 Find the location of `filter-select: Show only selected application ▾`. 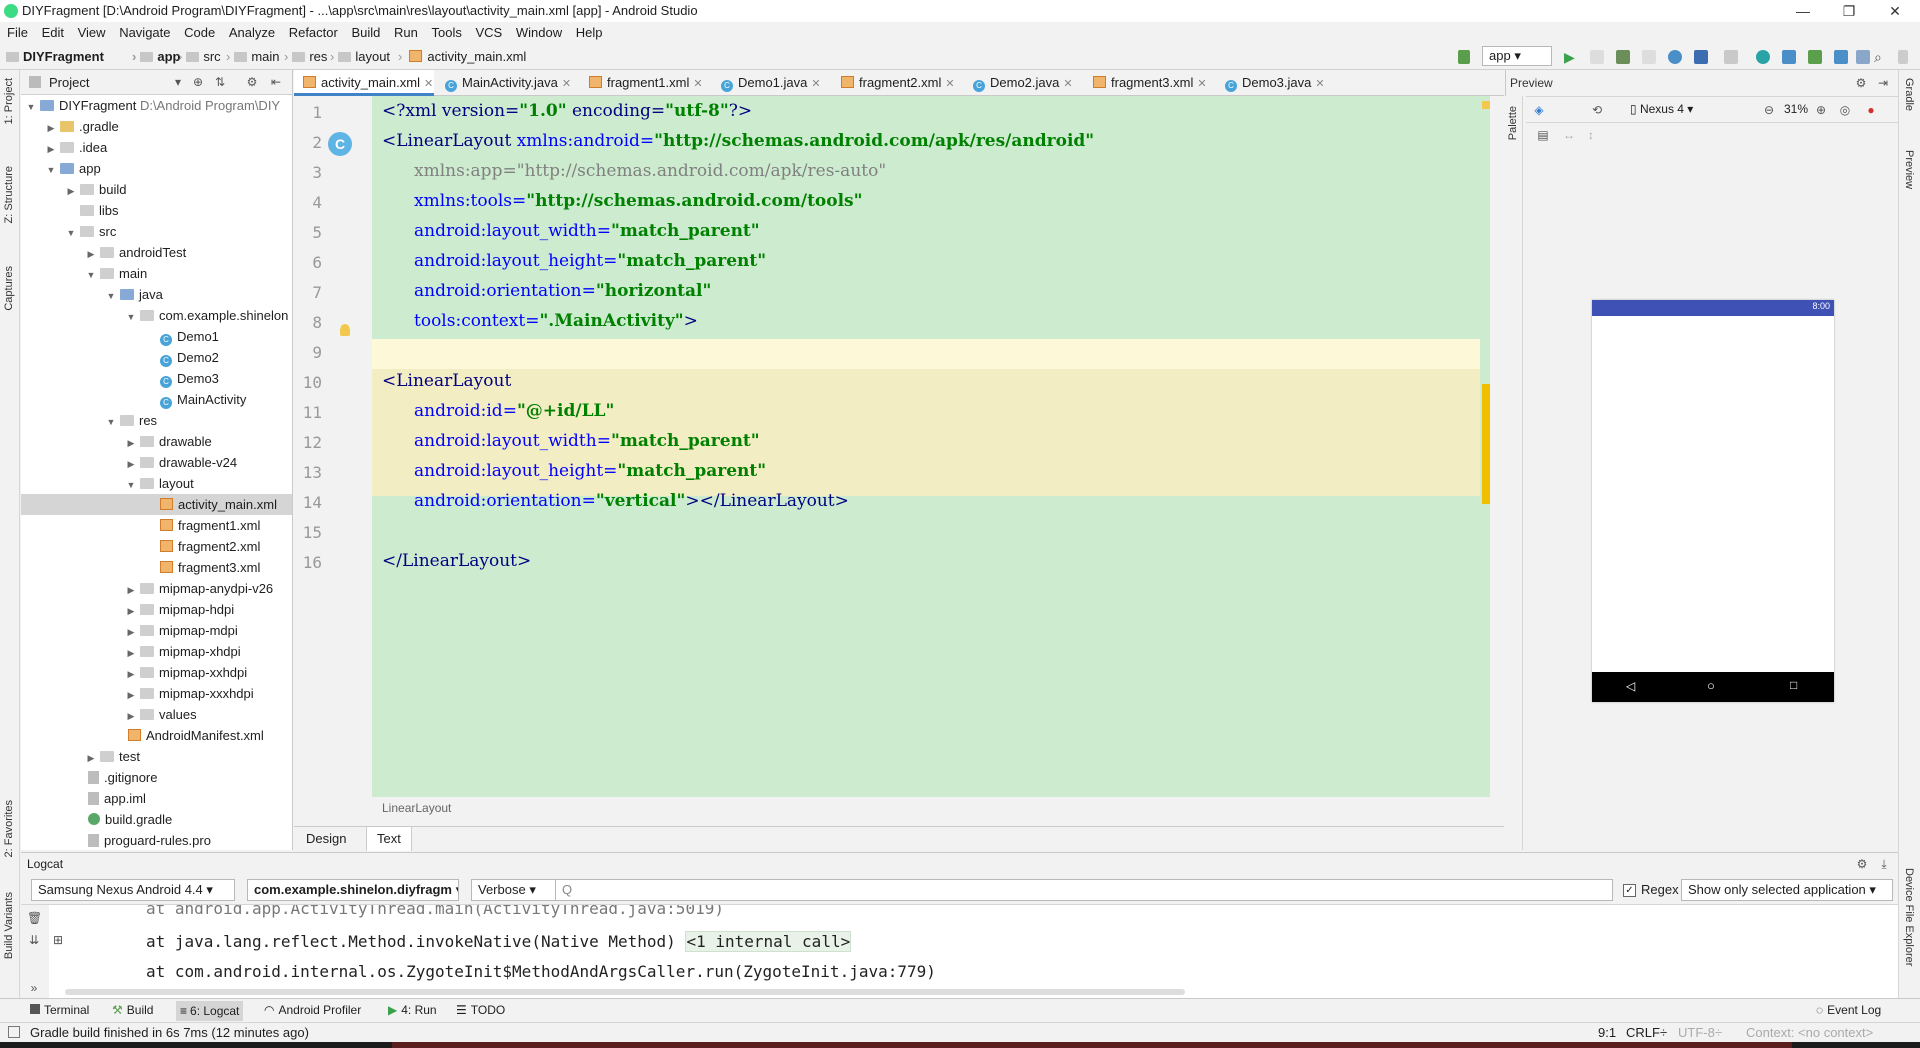

filter-select: Show only selected application ▾ is located at coordinates (1787, 890).